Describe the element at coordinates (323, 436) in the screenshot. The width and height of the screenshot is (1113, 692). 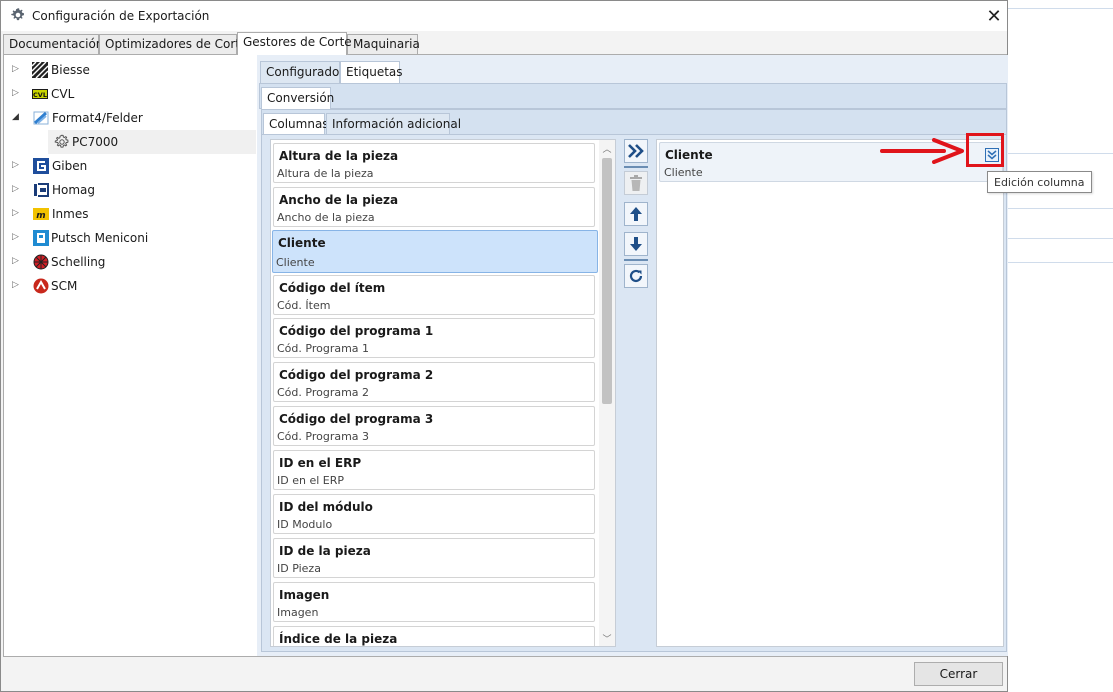
I see `column-subtitle: Cód. Programa 3` at that location.